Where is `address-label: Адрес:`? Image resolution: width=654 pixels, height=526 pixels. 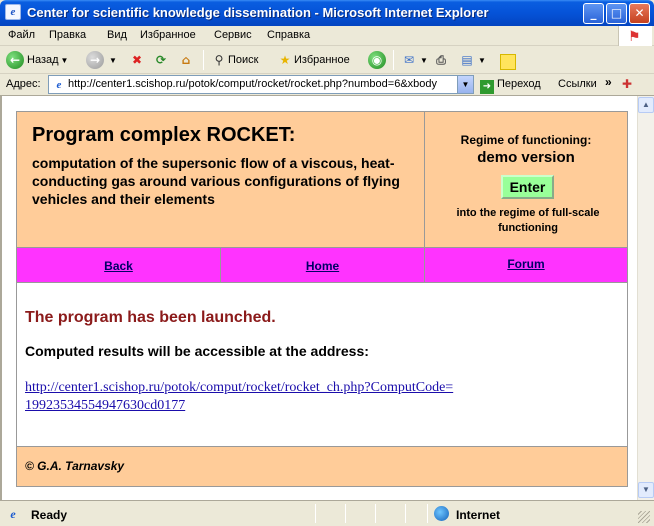 address-label: Адрес: is located at coordinates (23, 84).